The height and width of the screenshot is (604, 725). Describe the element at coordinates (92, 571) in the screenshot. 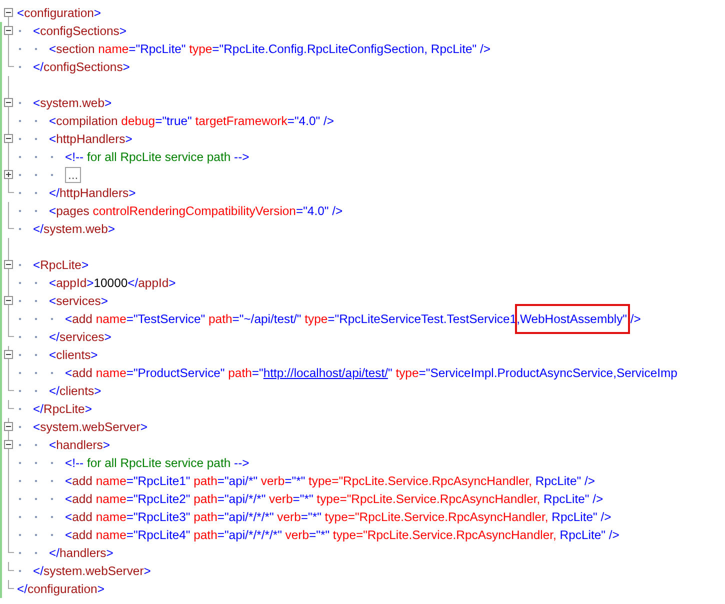

I see `closing-tag-line: </system.webServer>` at that location.